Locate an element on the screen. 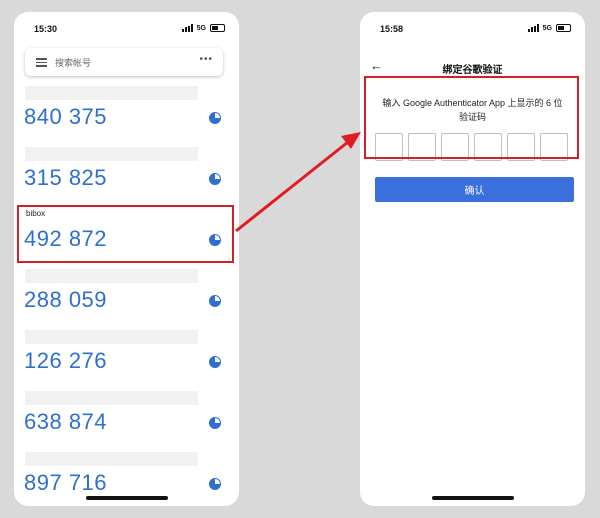 This screenshot has width=600, height=518. annotation-arrow is located at coordinates (298, 182).